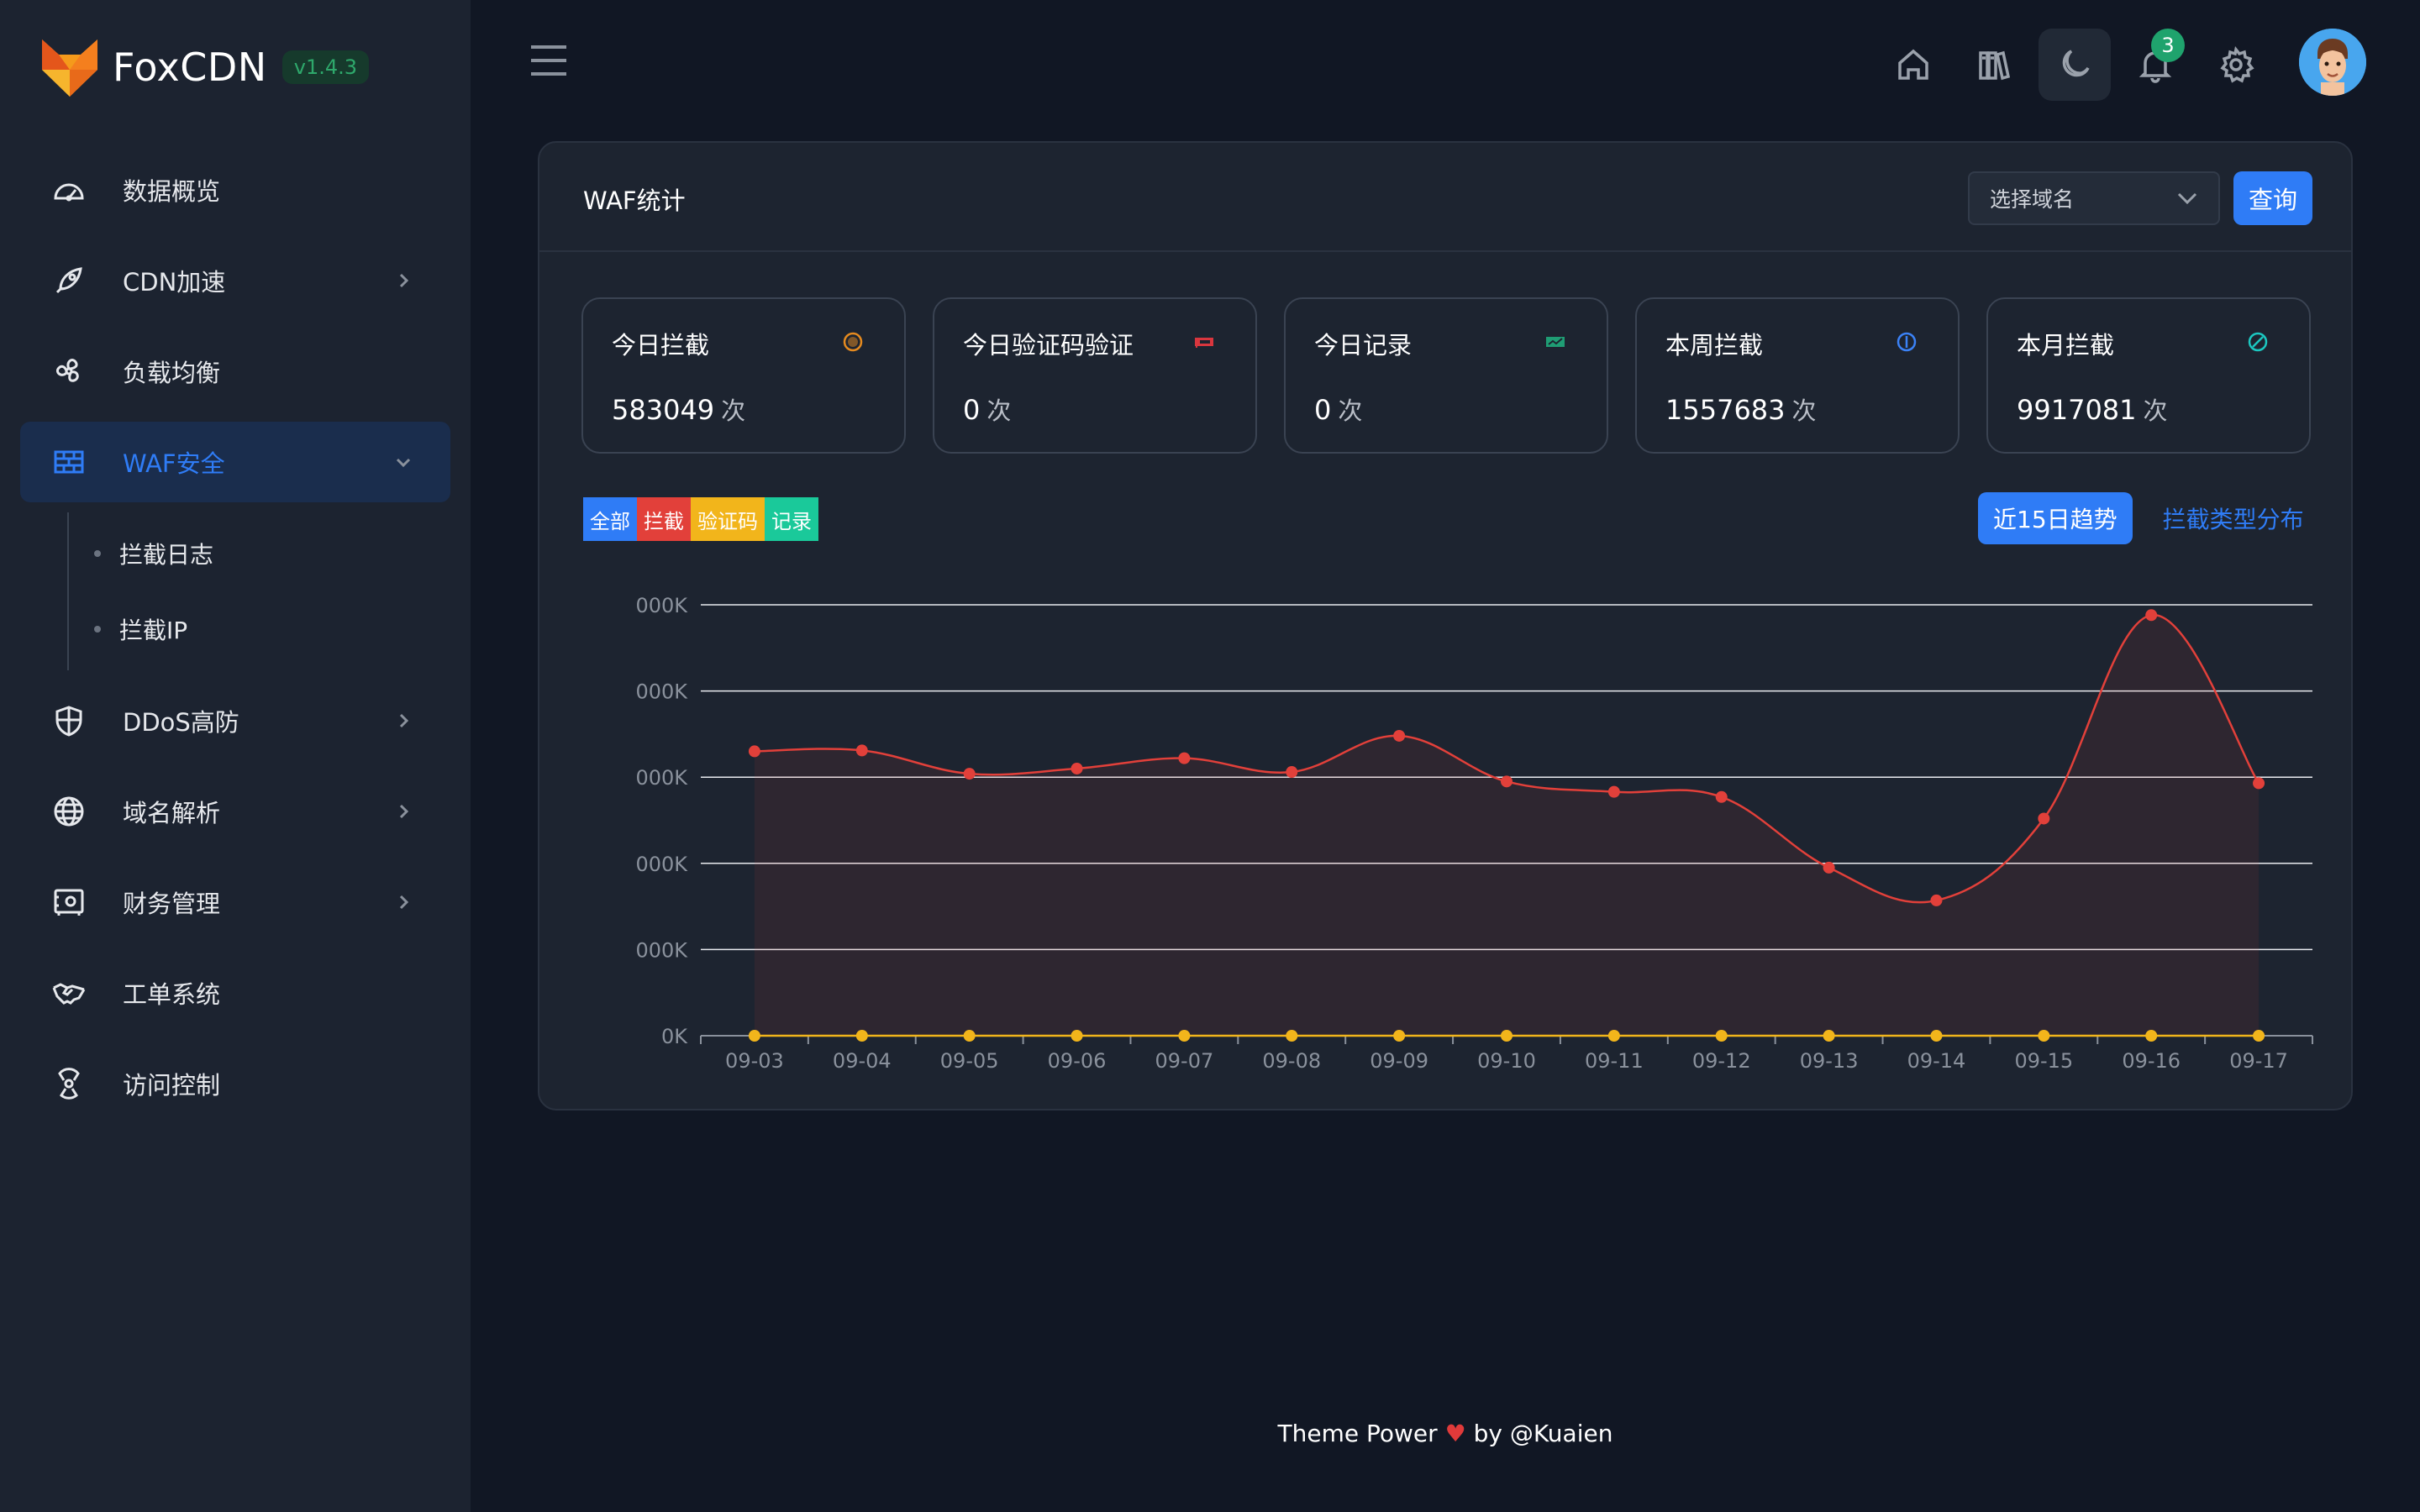 This screenshot has height=1512, width=2420. What do you see at coordinates (1399, 1061) in the screenshot?
I see `x-tick-label: 09-09` at bounding box center [1399, 1061].